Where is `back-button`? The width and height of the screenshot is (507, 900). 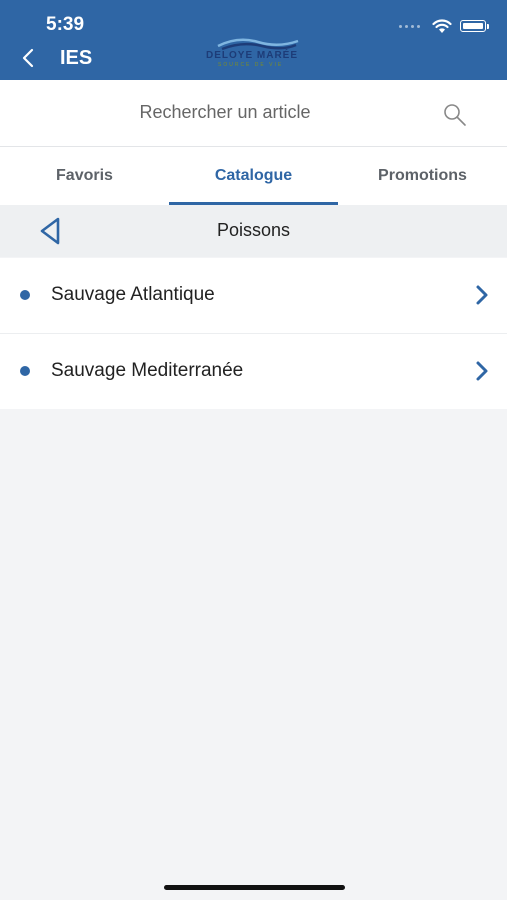 back-button is located at coordinates (28, 58).